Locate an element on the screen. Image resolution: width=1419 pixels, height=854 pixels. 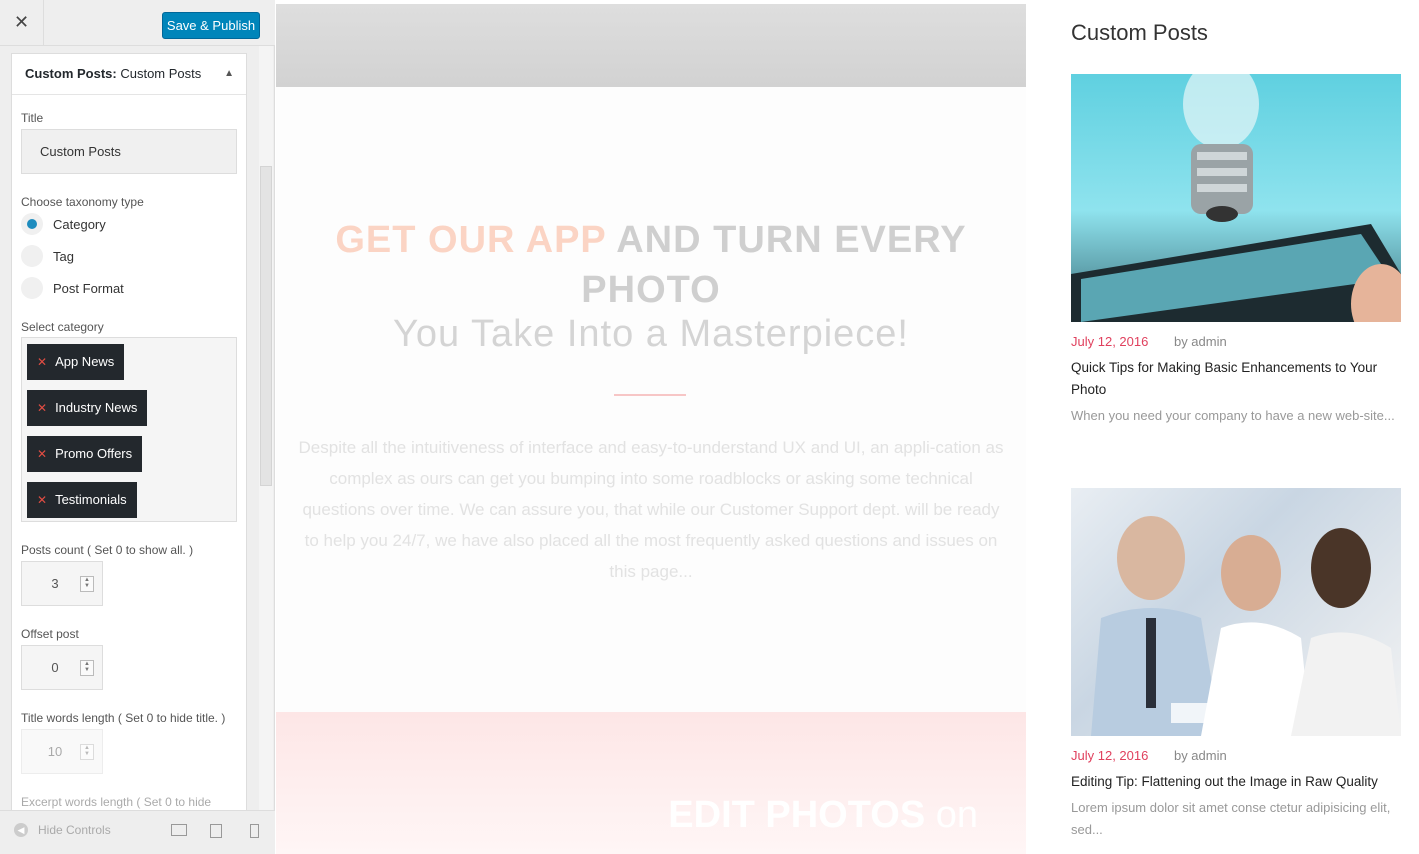
offset-input: 0 ▲ ▼ is located at coordinates (62, 667).